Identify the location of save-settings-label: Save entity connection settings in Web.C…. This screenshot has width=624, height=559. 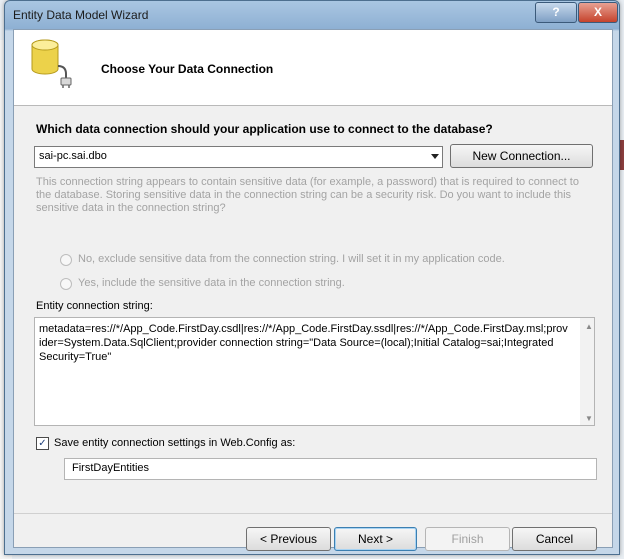
(175, 443).